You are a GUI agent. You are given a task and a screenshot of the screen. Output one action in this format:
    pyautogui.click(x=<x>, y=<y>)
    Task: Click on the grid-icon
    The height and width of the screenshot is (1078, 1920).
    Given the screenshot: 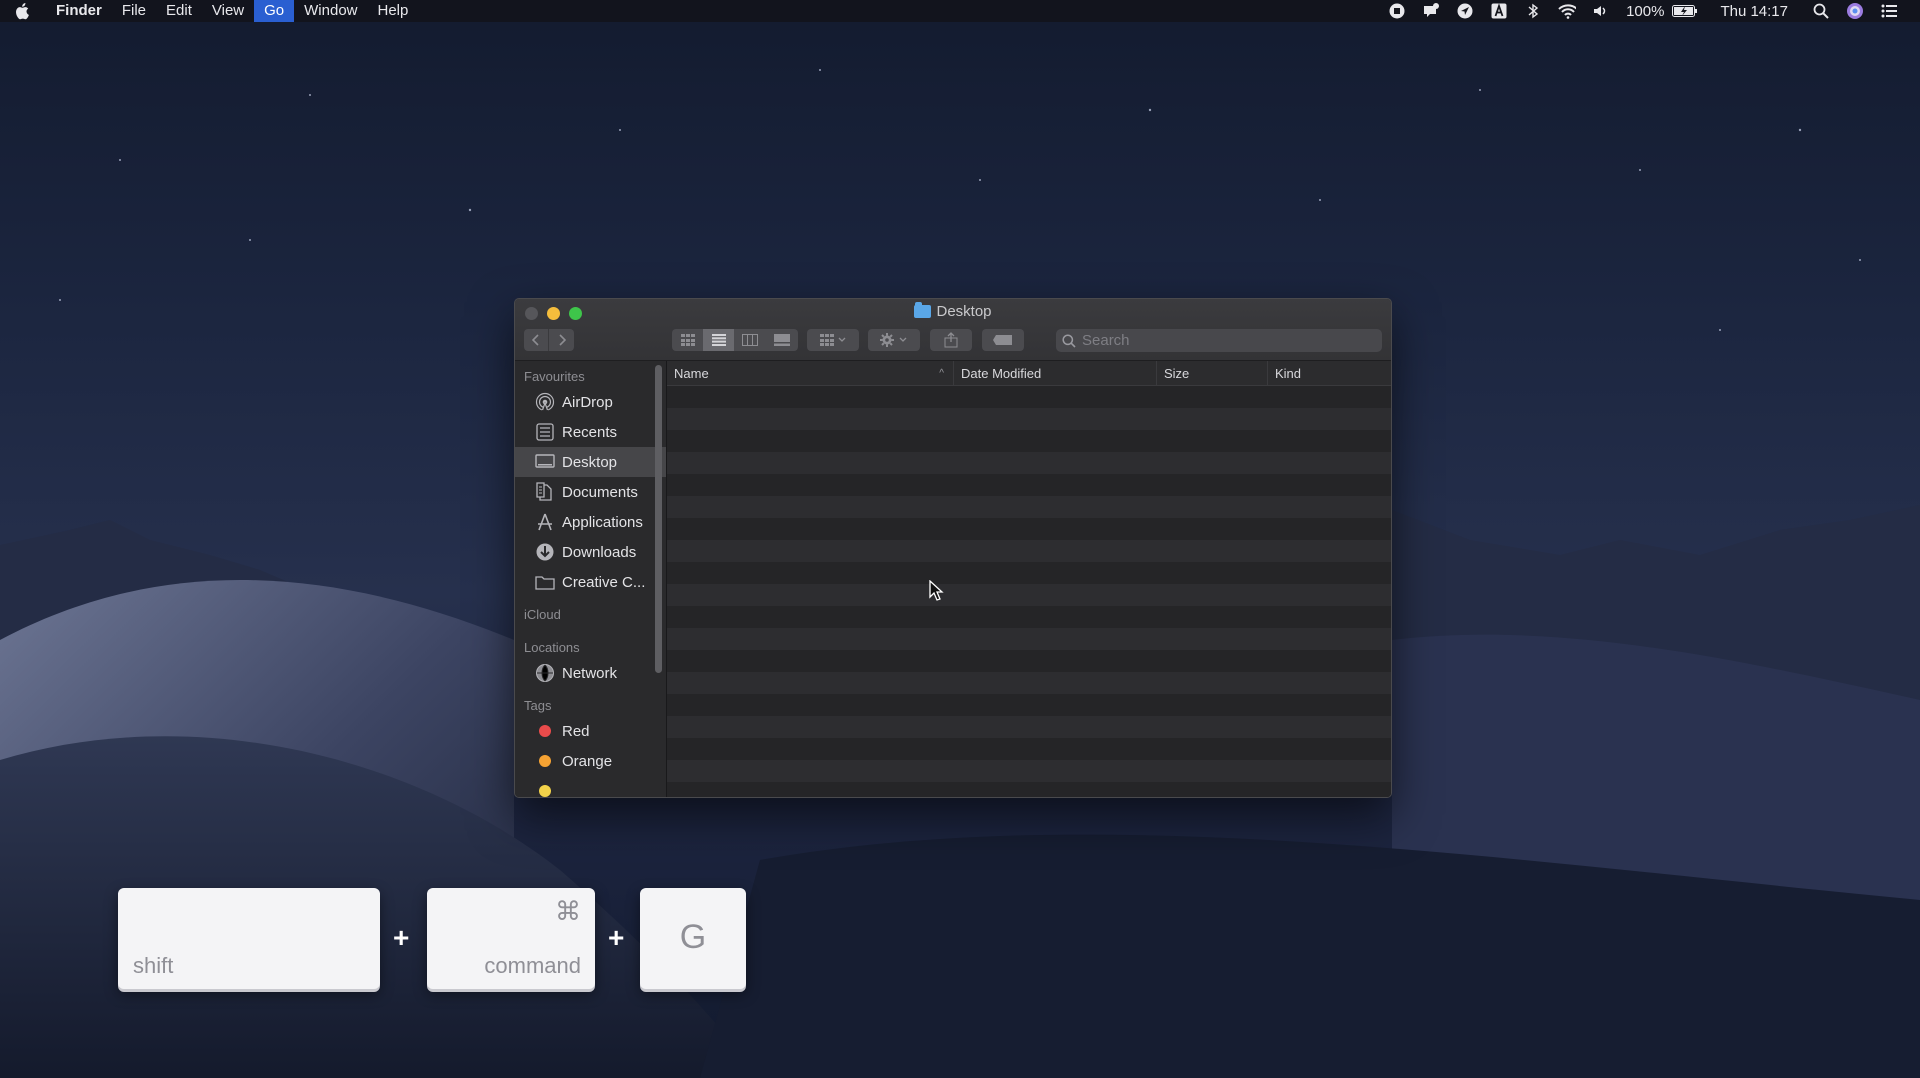 What is the action you would take?
    pyautogui.click(x=687, y=340)
    